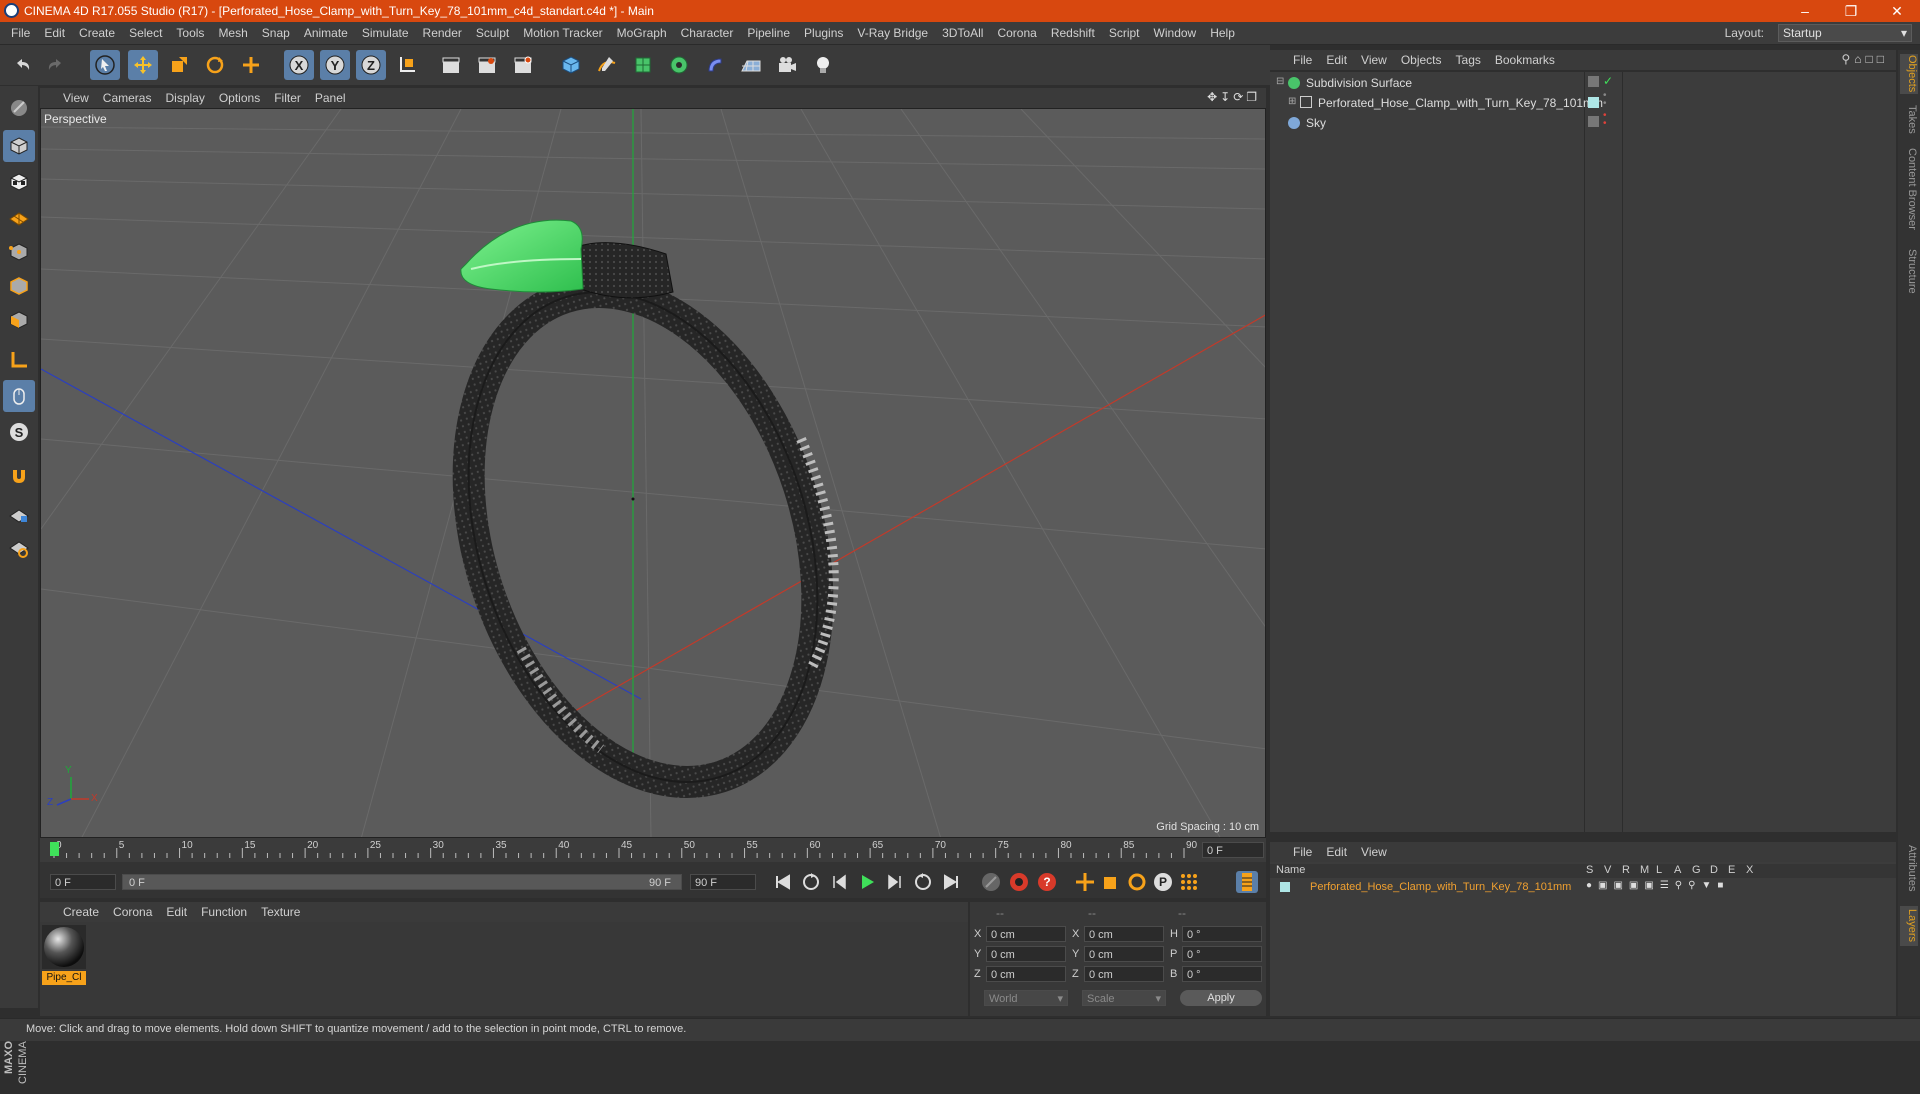 Image resolution: width=1920 pixels, height=1094 pixels. I want to click on material-menu-edit: Edit, so click(176, 912).